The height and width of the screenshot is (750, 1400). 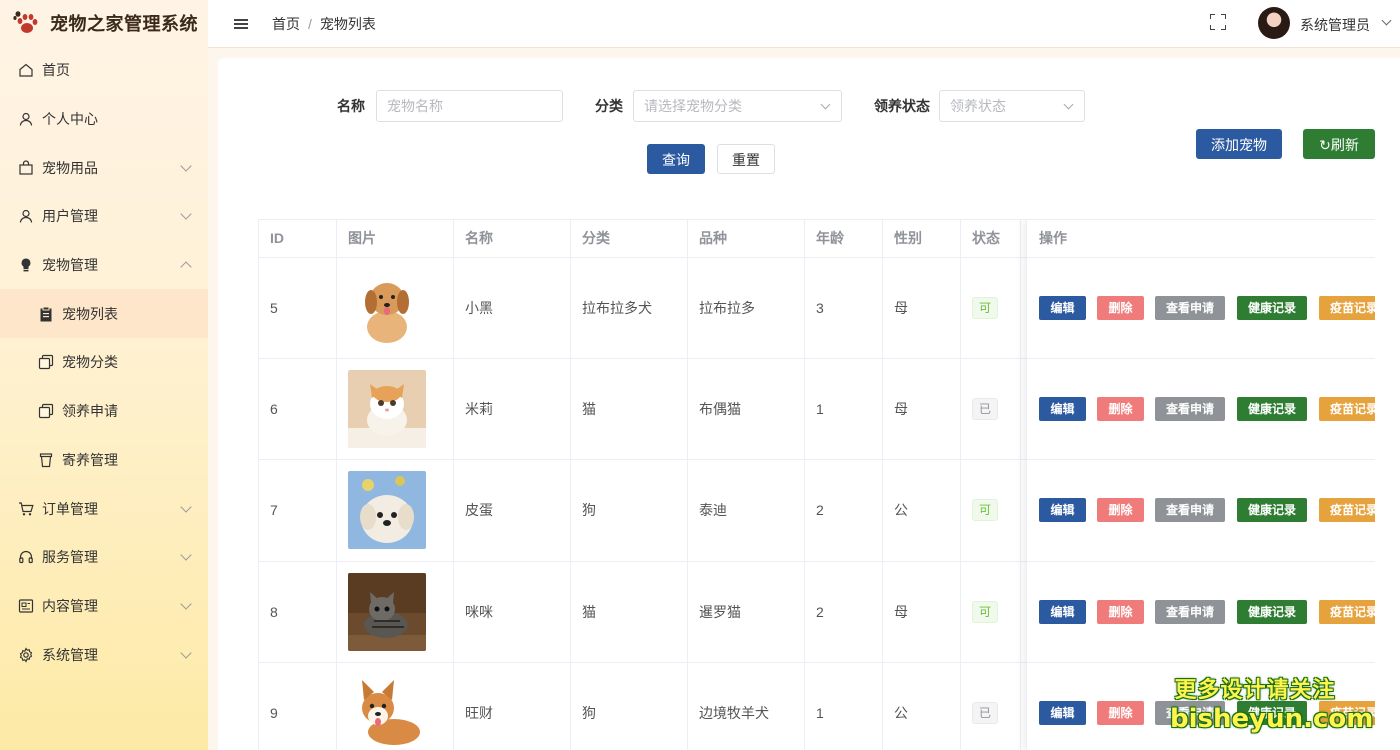 What do you see at coordinates (104, 70) in the screenshot?
I see `sidebar-item: 首页` at bounding box center [104, 70].